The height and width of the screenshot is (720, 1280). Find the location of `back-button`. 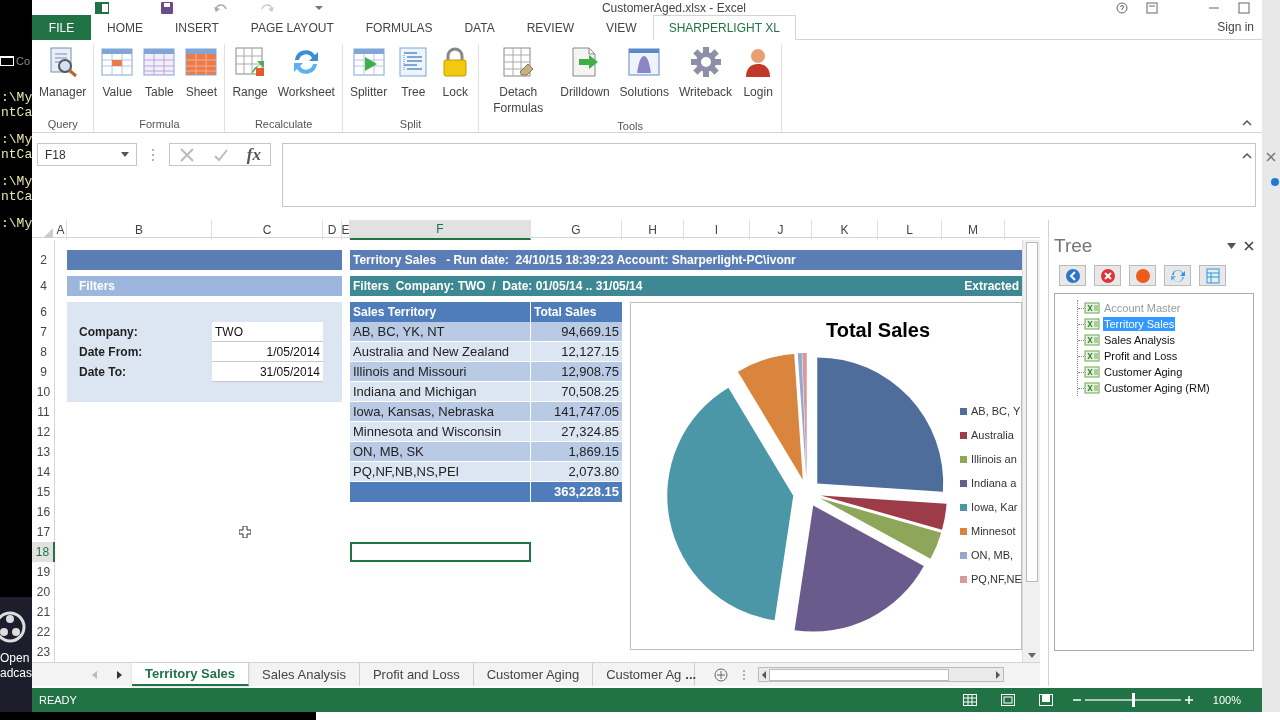

back-button is located at coordinates (1072, 275).